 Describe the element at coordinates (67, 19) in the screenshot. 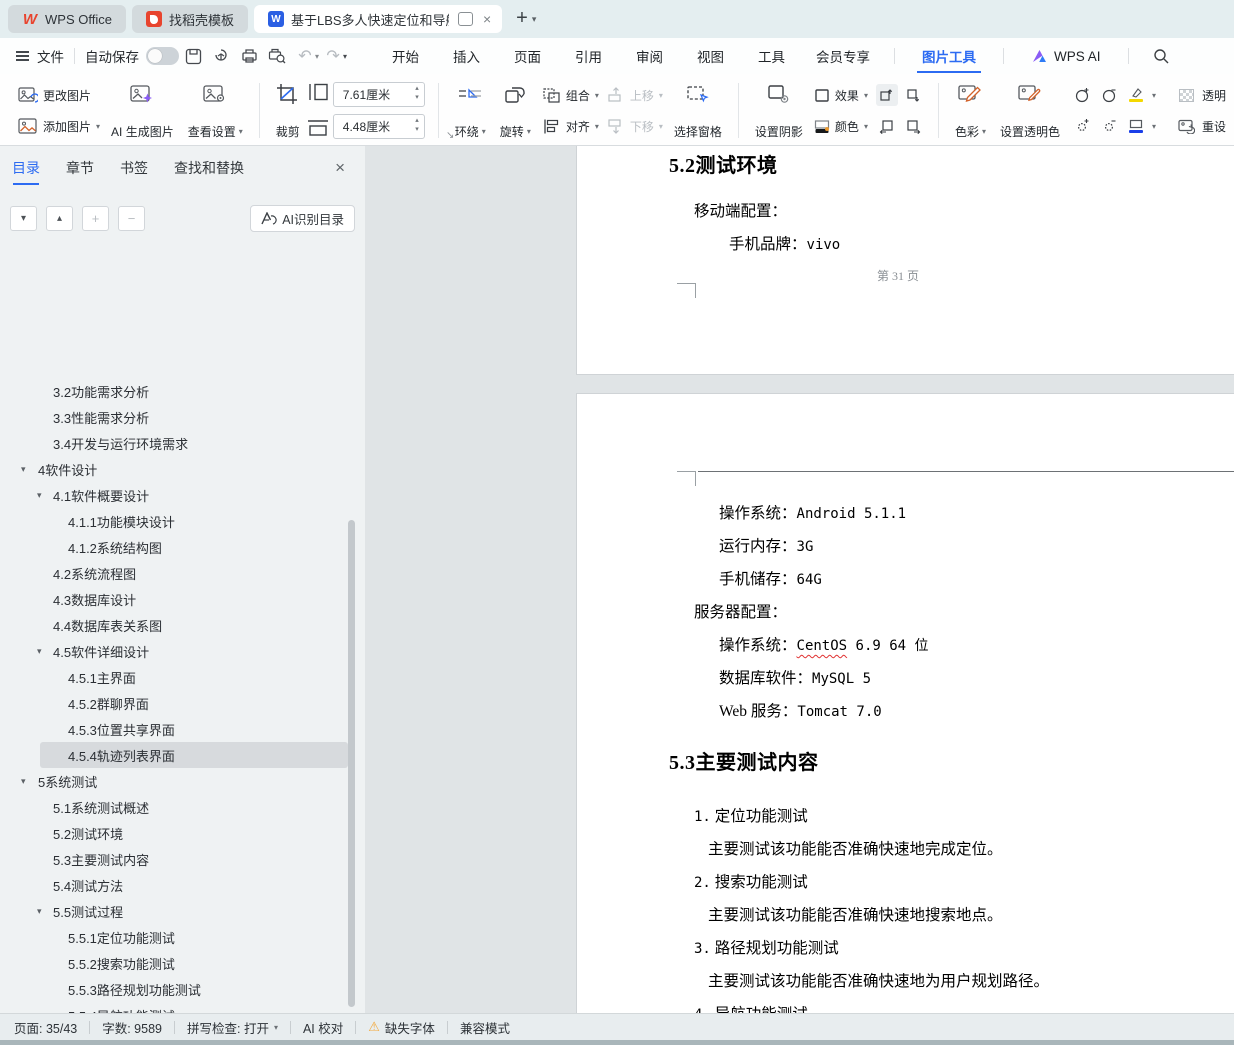

I see `tab-wps-office: W WPS Office` at that location.